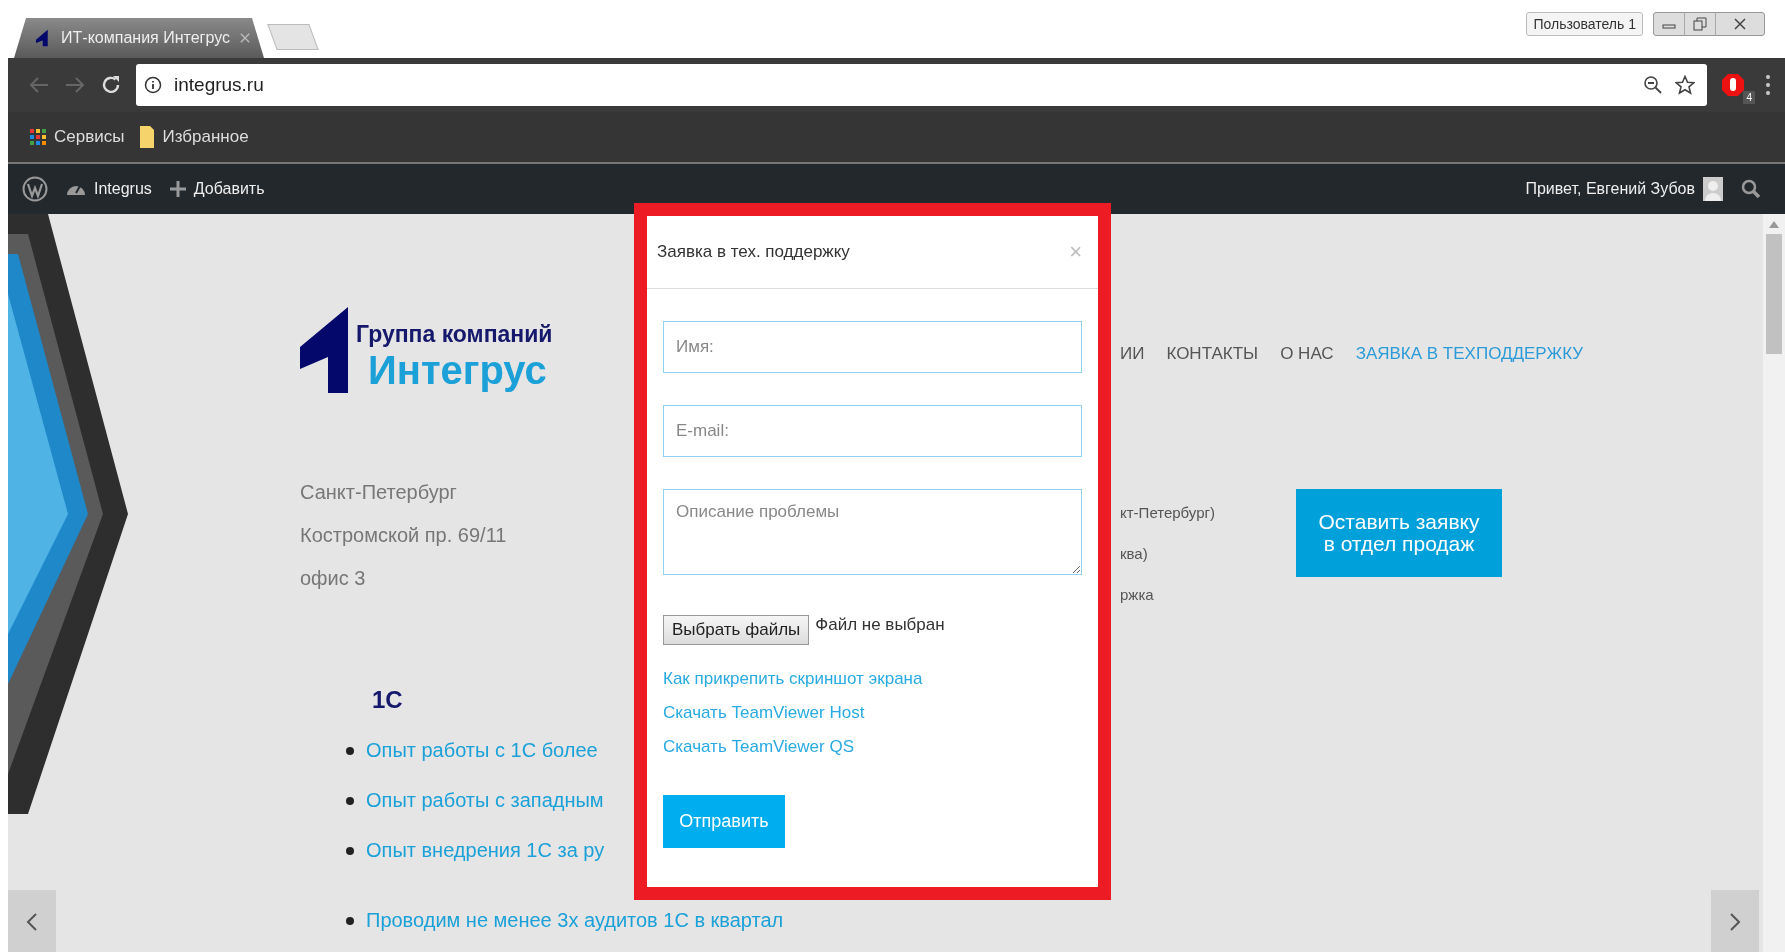 This screenshot has width=1785, height=952. Describe the element at coordinates (1685, 85) in the screenshot. I see `star-icon` at that location.